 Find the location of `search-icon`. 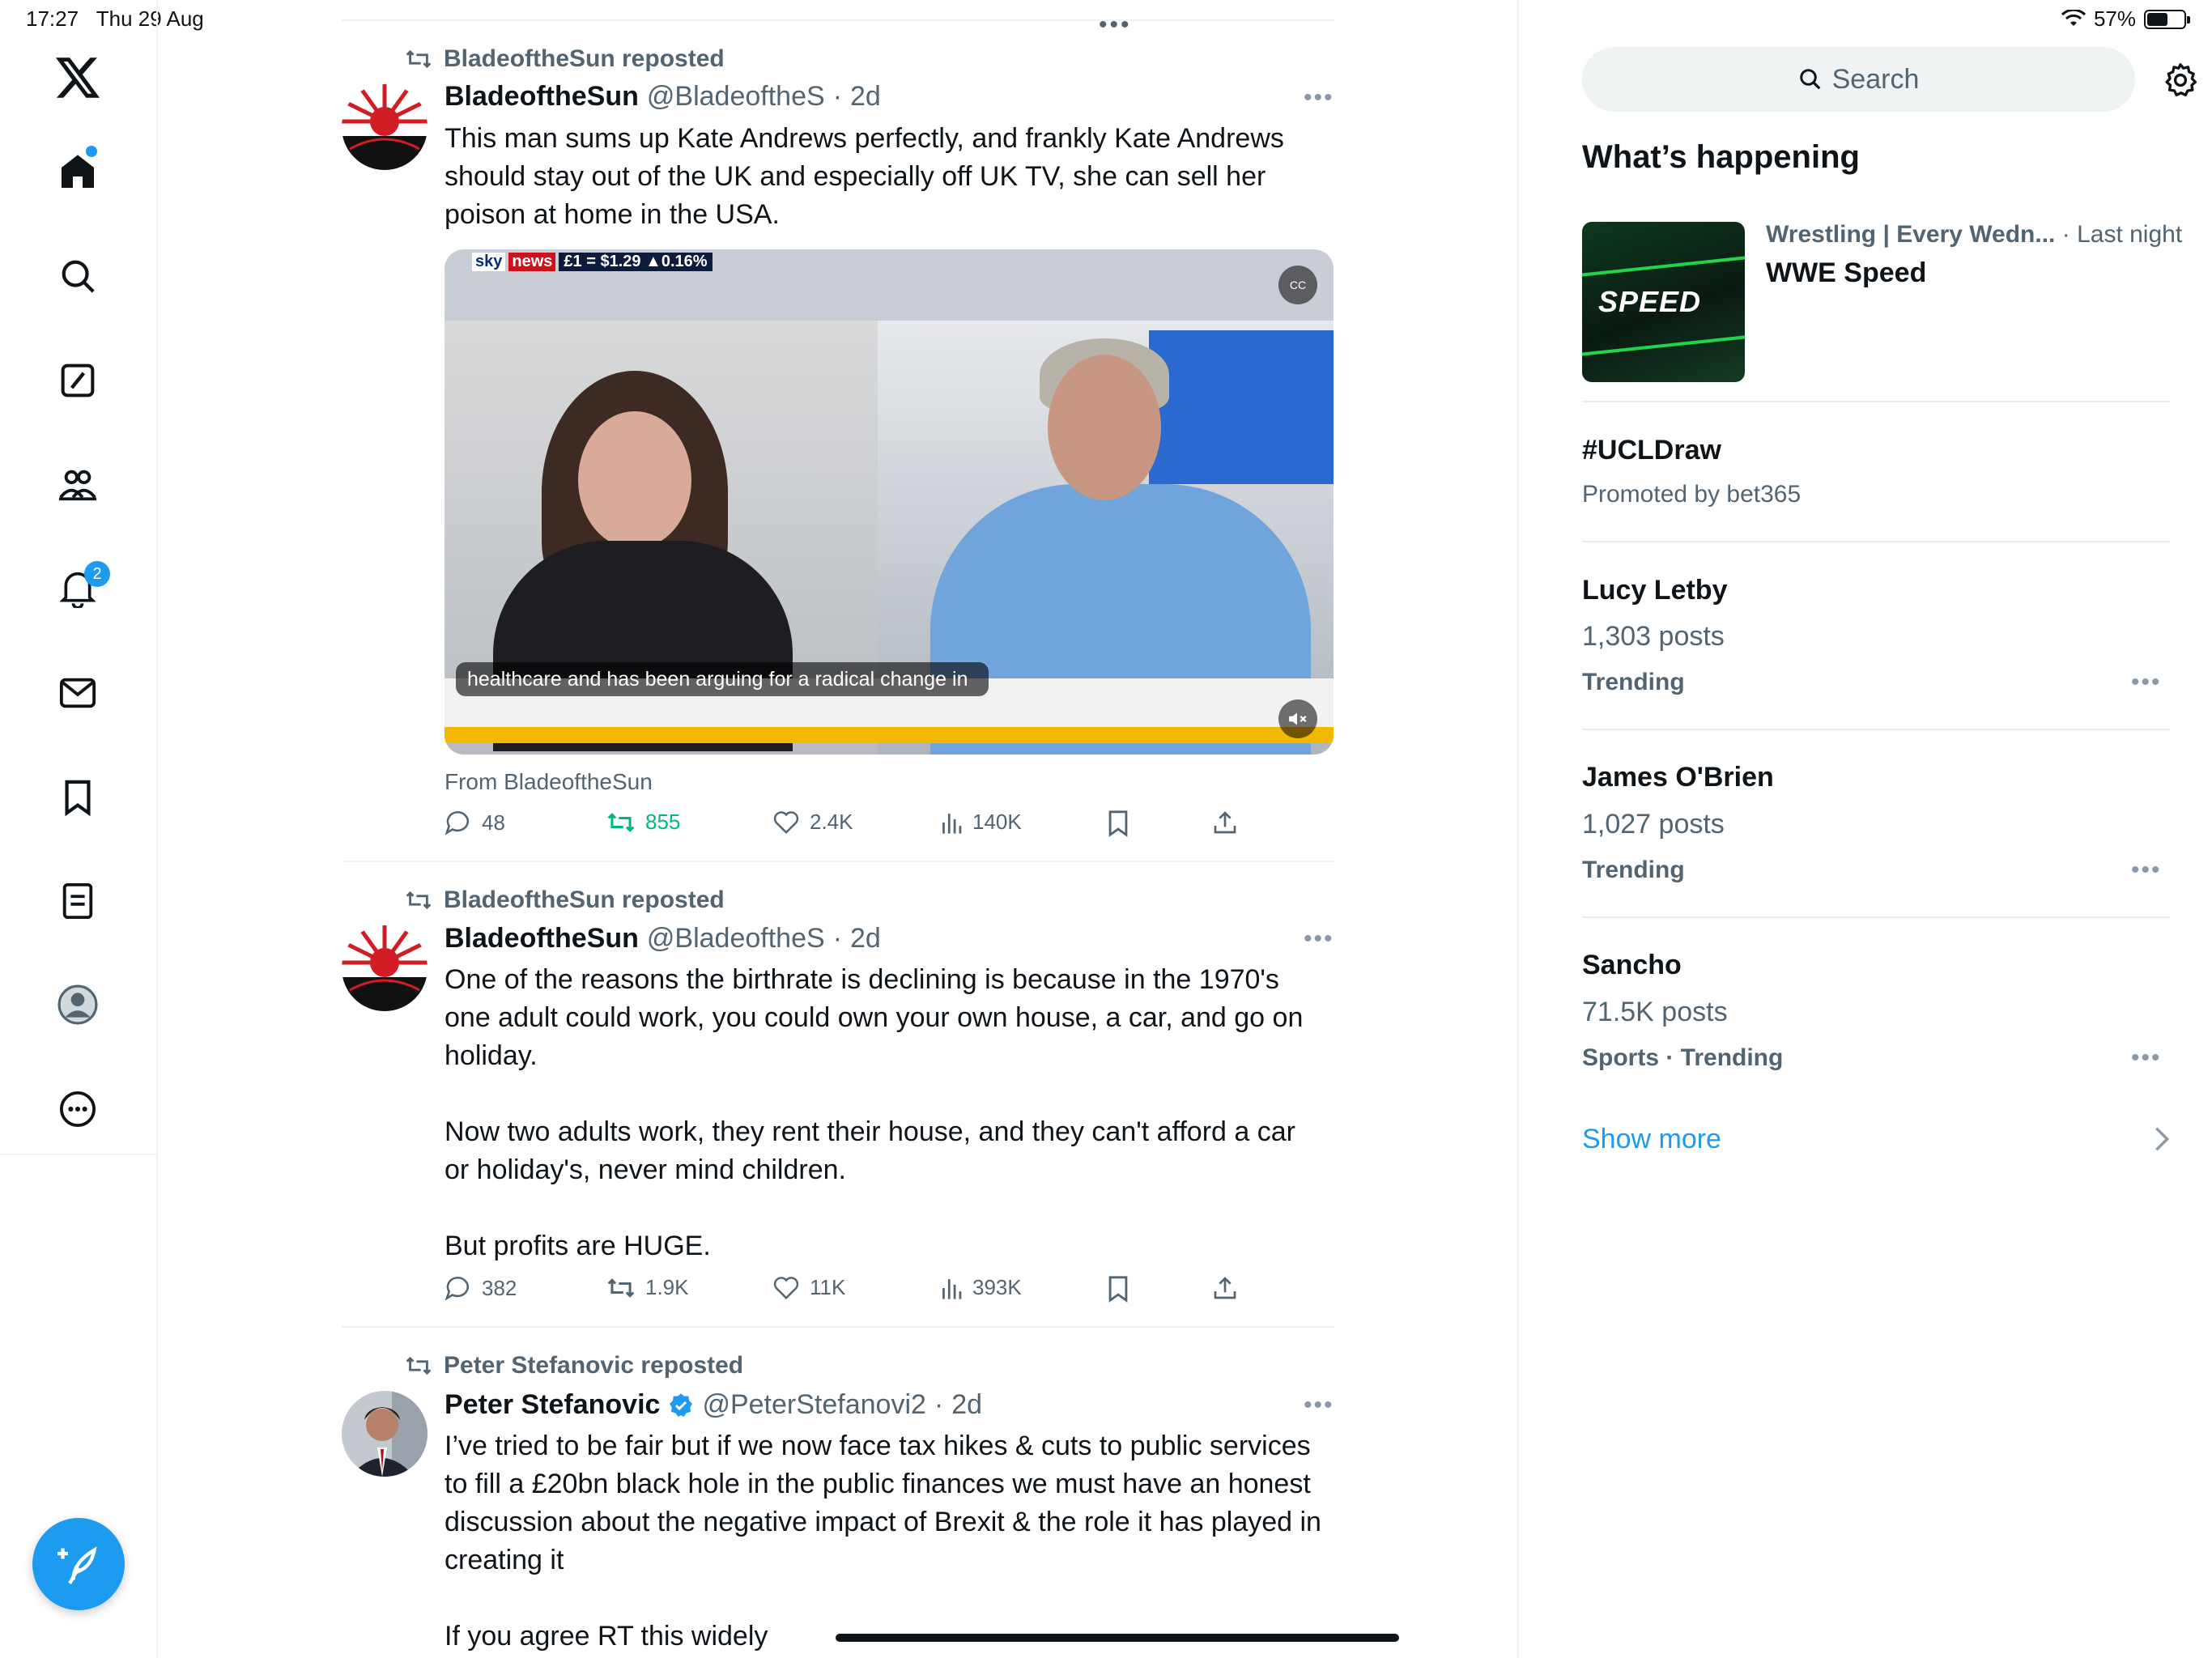

search-icon is located at coordinates (1810, 79).